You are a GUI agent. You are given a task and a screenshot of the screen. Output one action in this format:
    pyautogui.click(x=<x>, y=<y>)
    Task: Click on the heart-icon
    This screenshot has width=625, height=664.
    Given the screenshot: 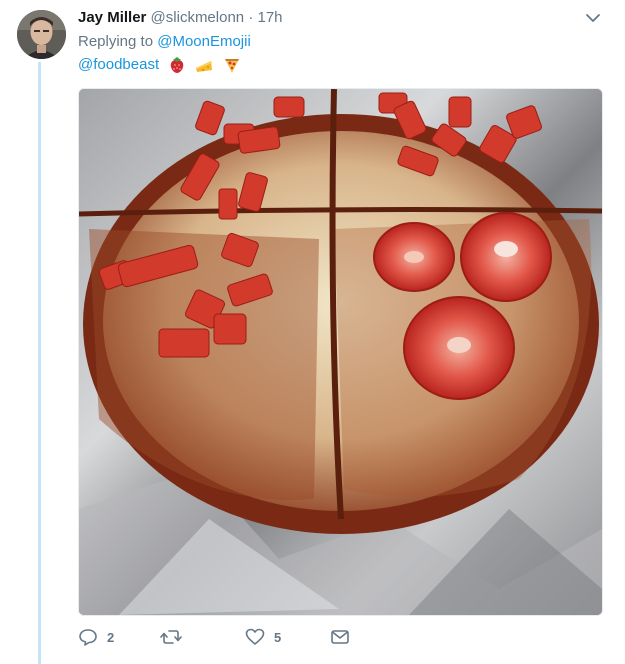 What is the action you would take?
    pyautogui.click(x=255, y=636)
    